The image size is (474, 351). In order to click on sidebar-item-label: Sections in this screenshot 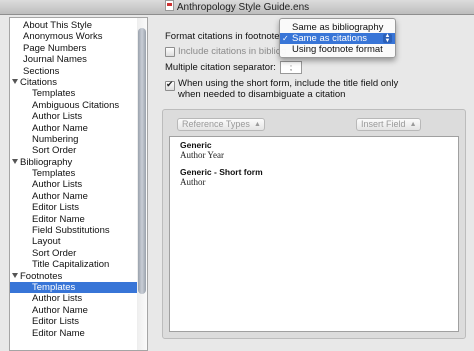, I will do `click(41, 71)`.